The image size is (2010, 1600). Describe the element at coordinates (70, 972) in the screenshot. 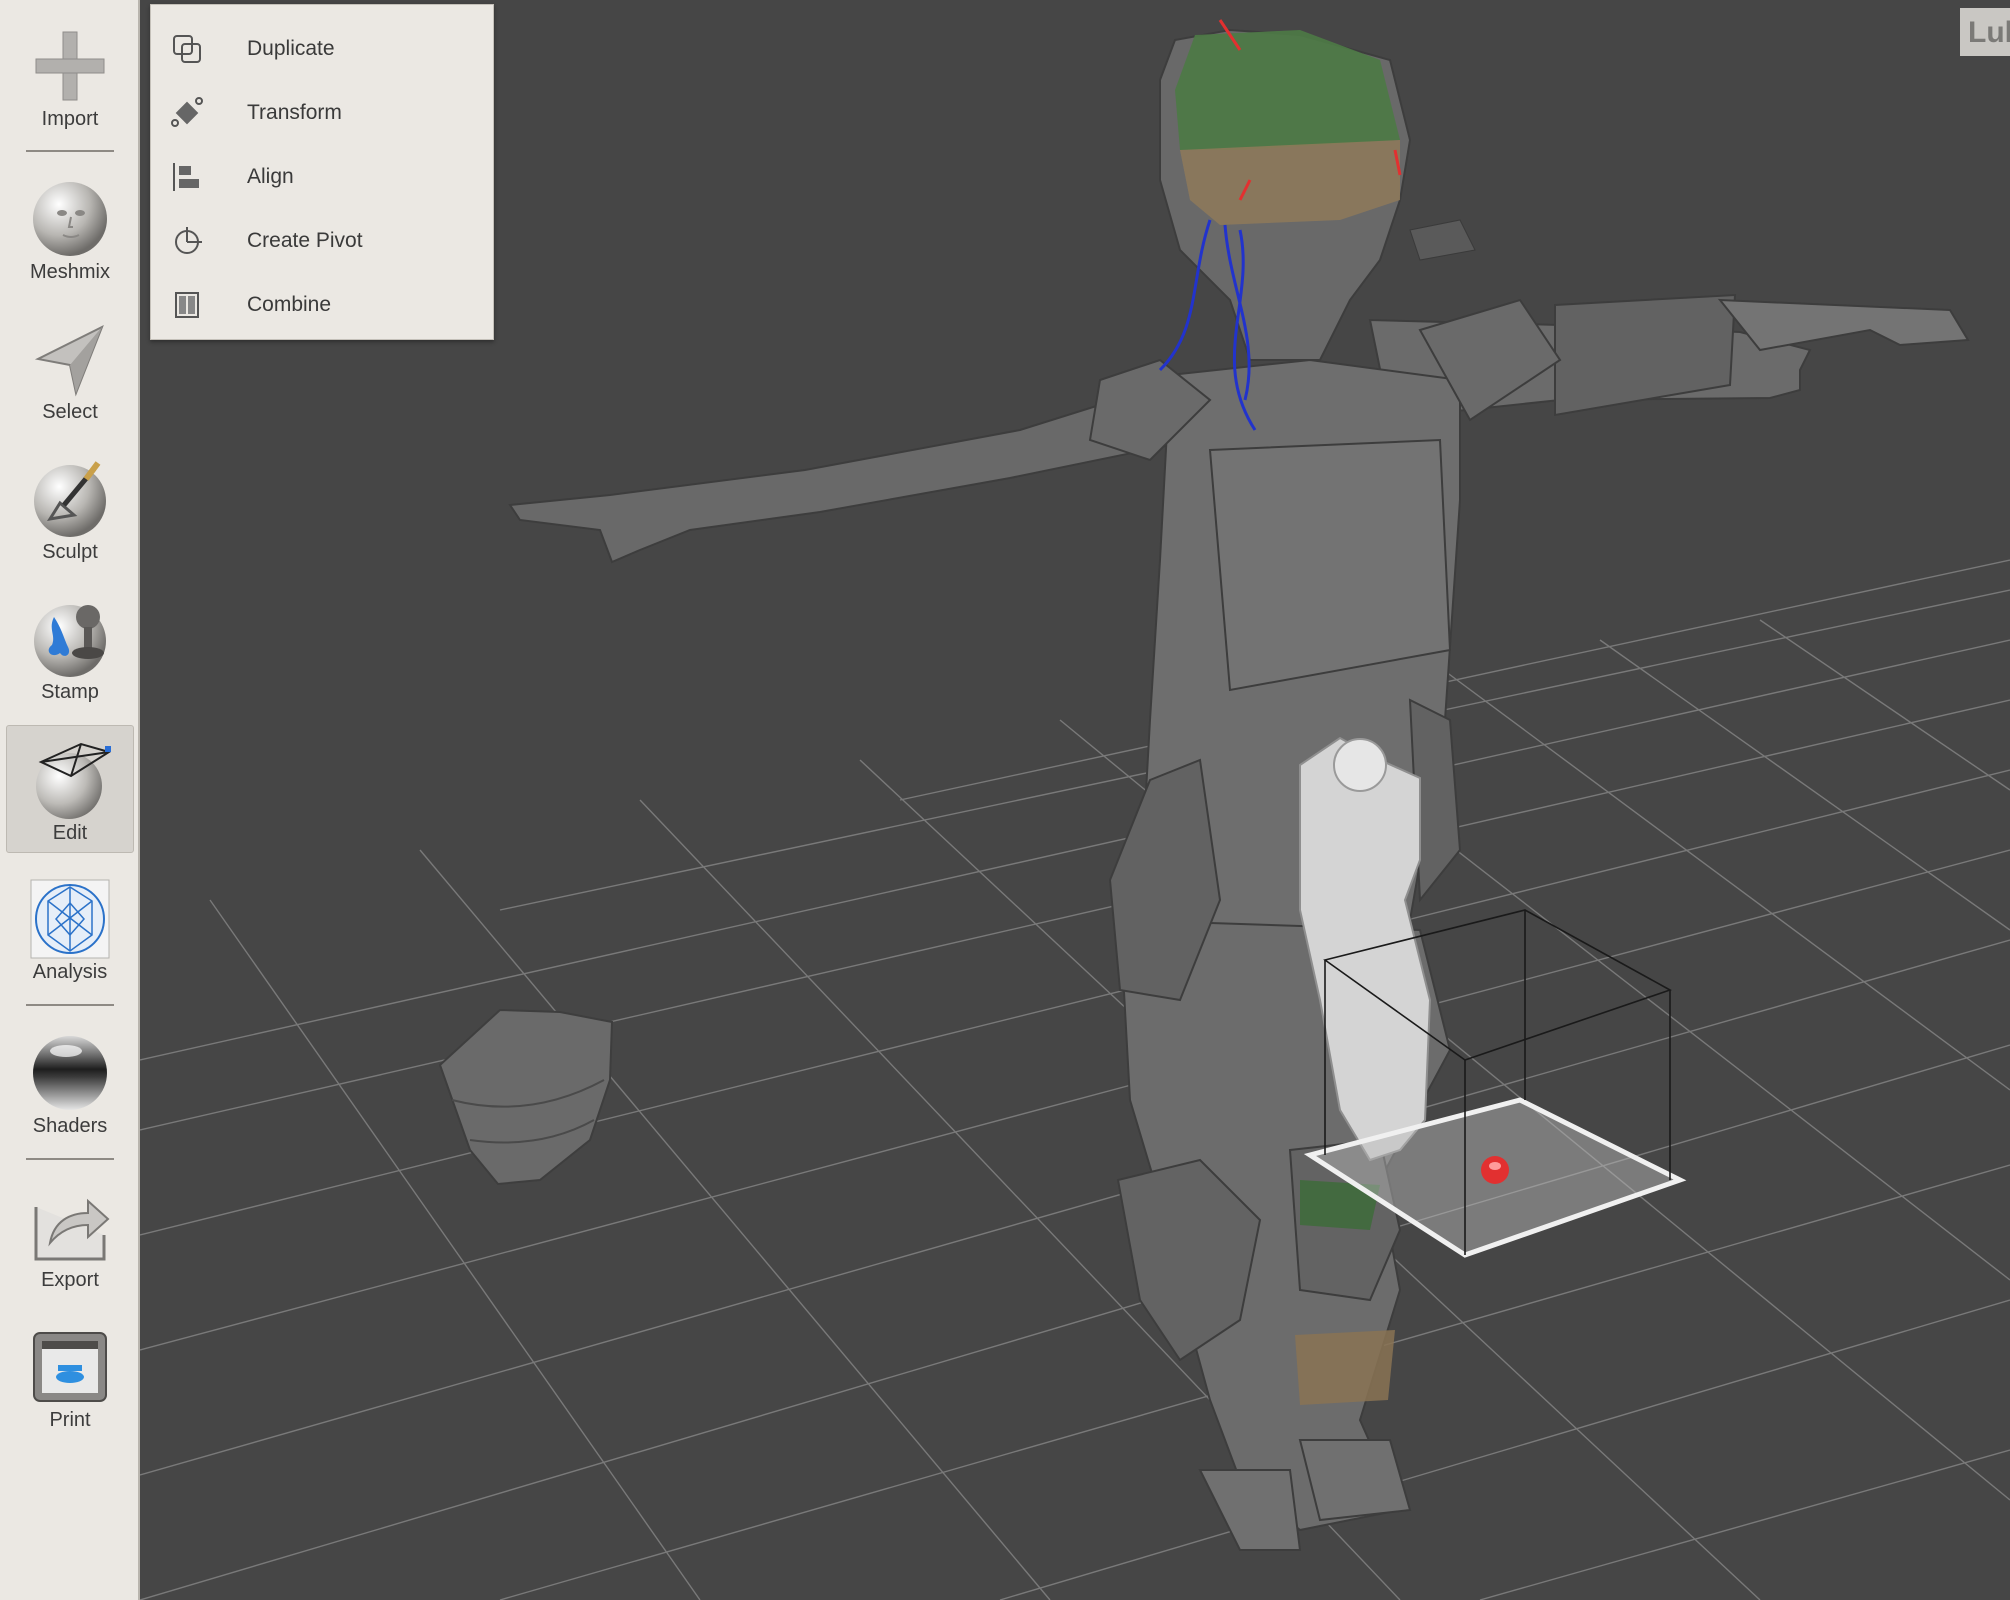

I see `analysis-label: Analysis` at that location.